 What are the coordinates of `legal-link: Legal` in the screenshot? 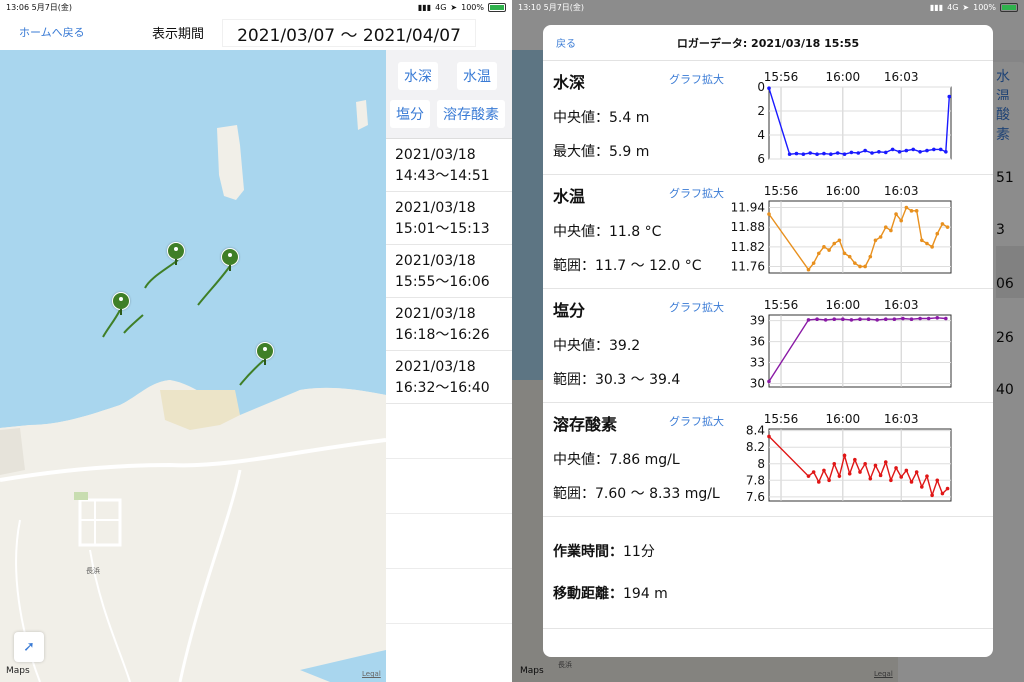 It's located at (371, 674).